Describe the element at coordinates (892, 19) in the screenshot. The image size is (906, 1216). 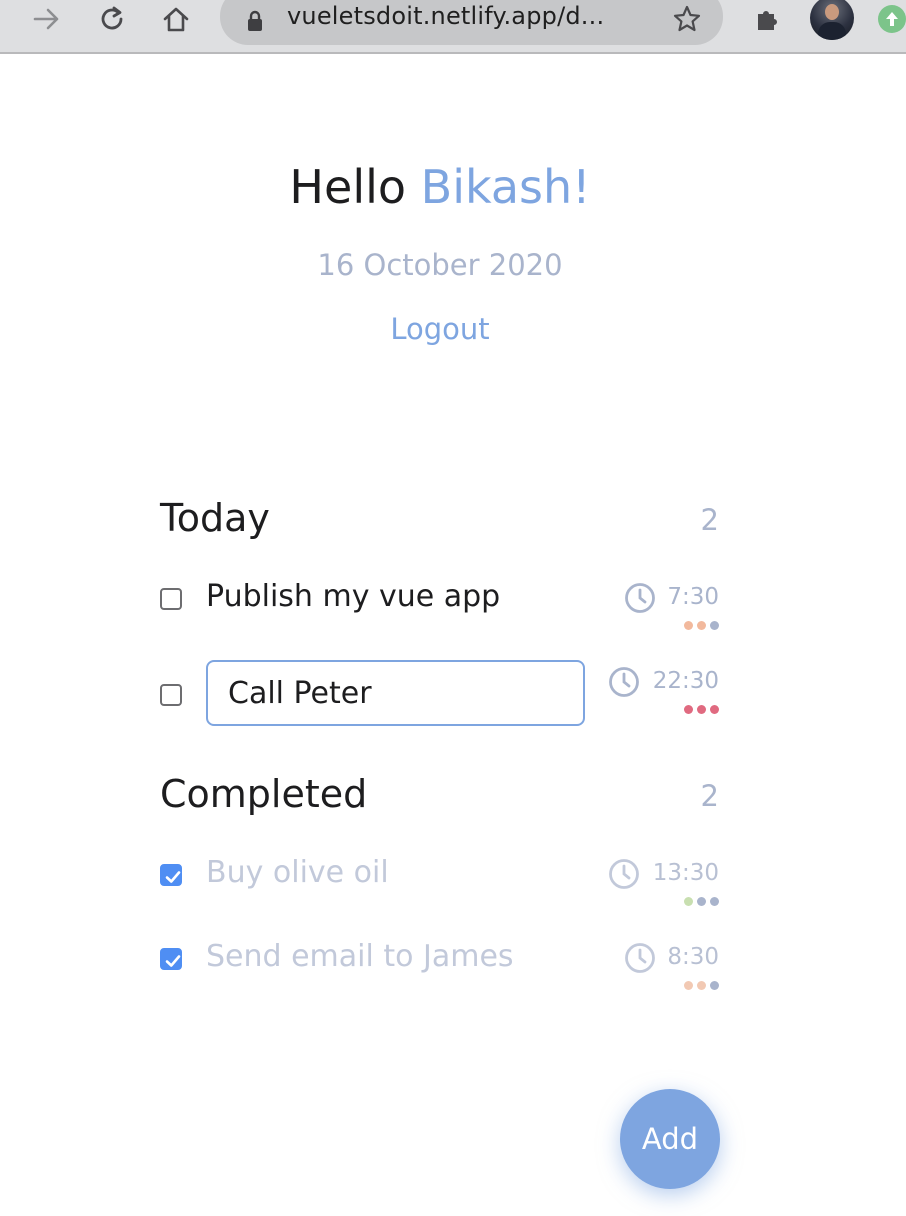
I see `update-arrow-icon` at that location.